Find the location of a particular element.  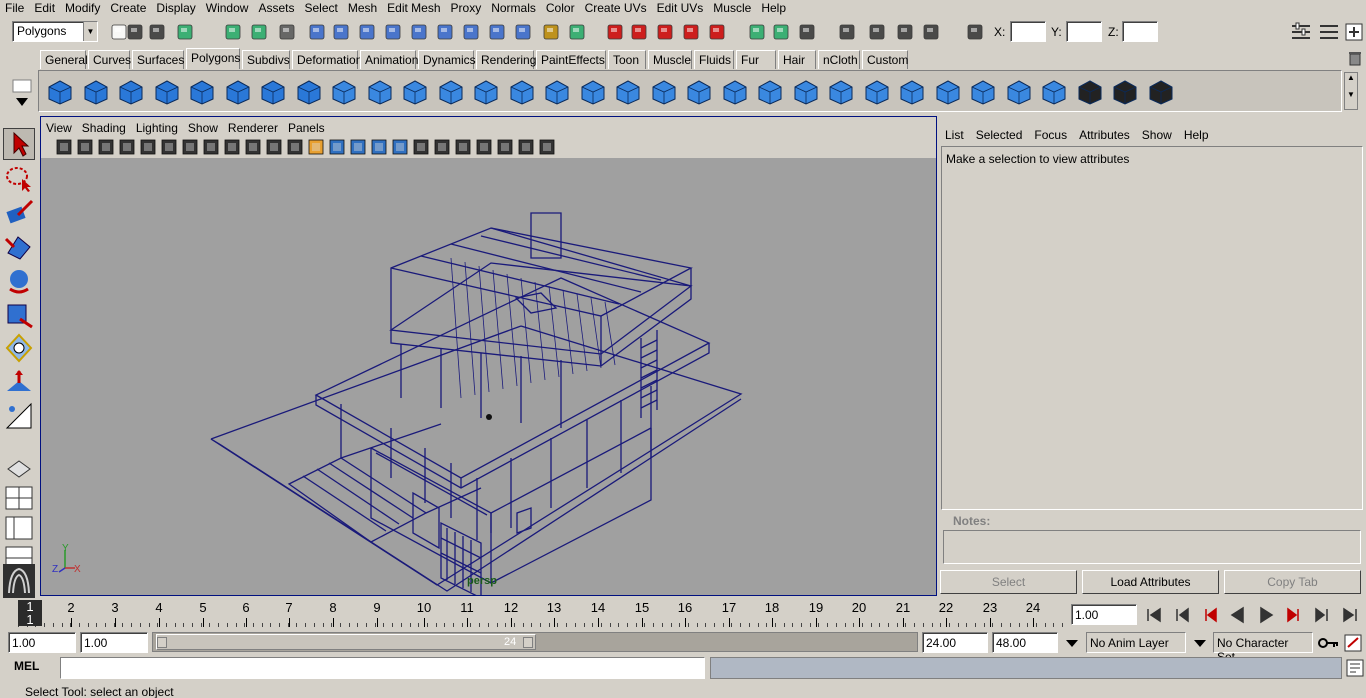

menu-display: Display is located at coordinates (175, 8).